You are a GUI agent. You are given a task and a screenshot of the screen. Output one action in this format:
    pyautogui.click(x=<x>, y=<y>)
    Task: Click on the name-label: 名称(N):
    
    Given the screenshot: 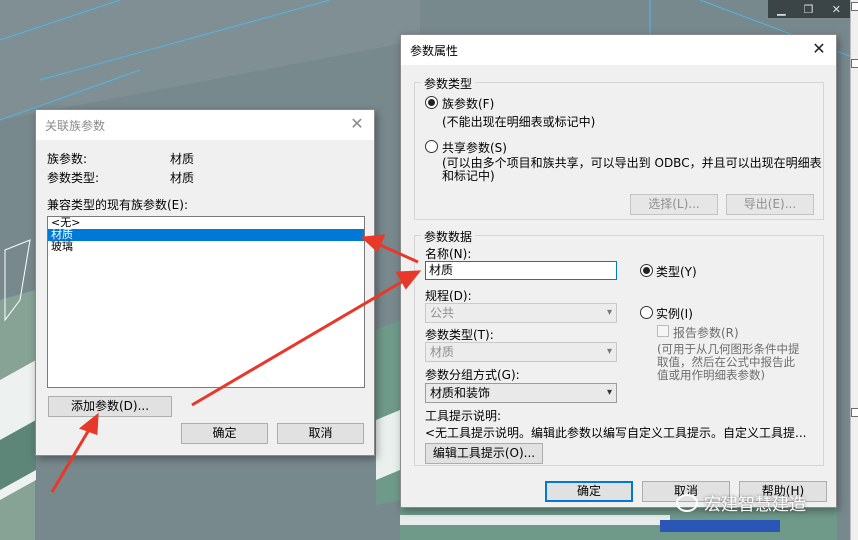 What is the action you would take?
    pyautogui.click(x=448, y=254)
    